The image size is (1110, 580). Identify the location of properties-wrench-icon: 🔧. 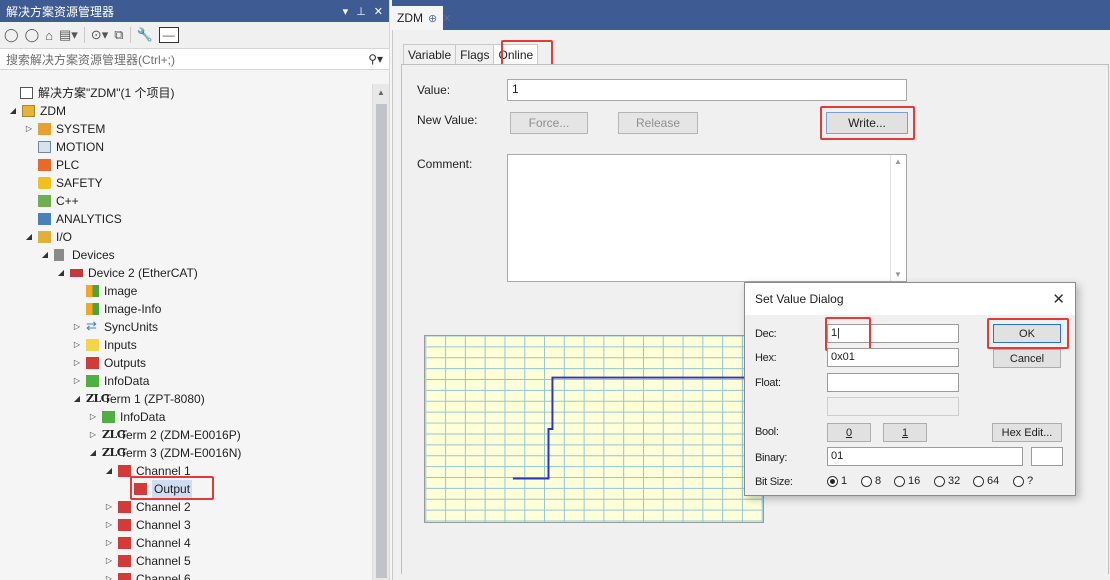
(145, 35).